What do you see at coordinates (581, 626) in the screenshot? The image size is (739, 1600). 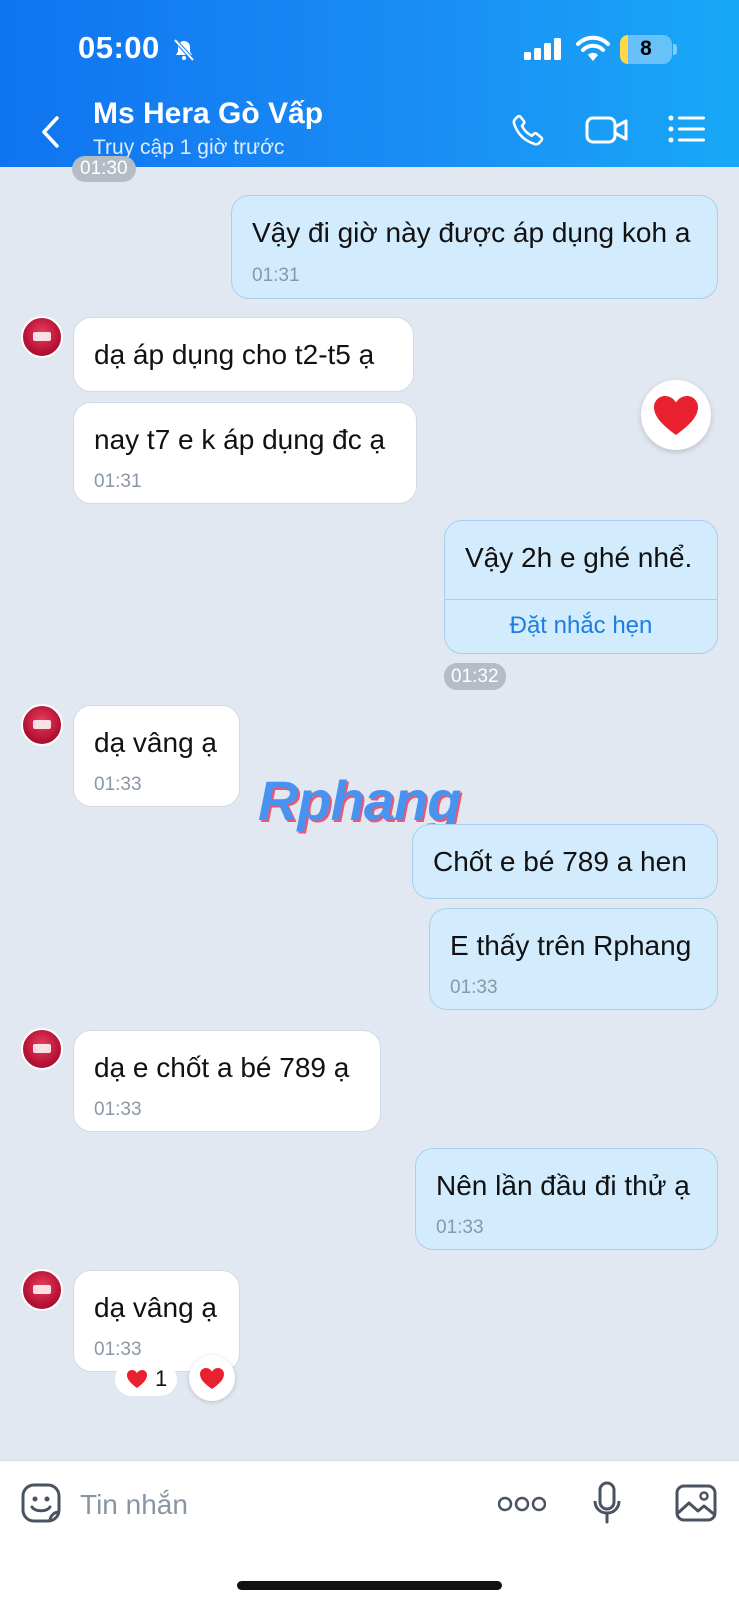 I see `set-reminder-link: Đặt nhắc hẹn` at bounding box center [581, 626].